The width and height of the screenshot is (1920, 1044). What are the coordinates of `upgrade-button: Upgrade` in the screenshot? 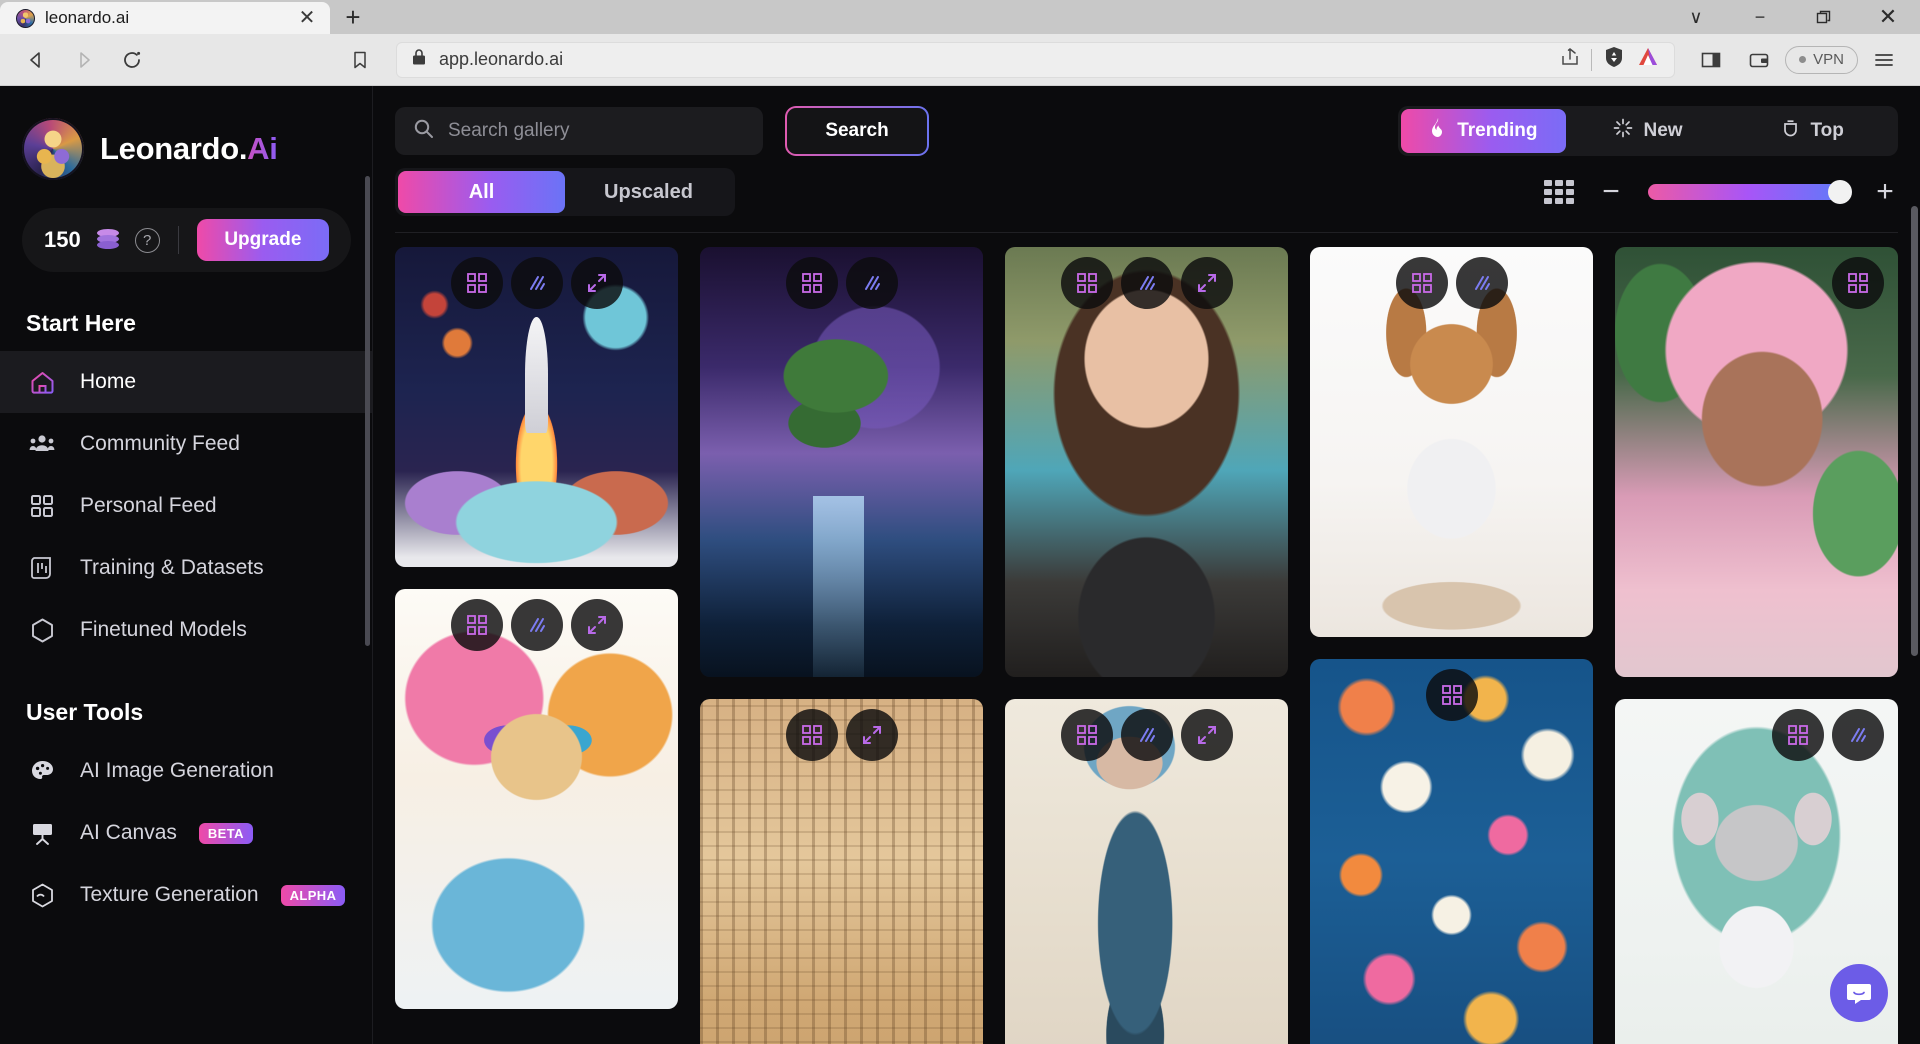 It's located at (262, 240).